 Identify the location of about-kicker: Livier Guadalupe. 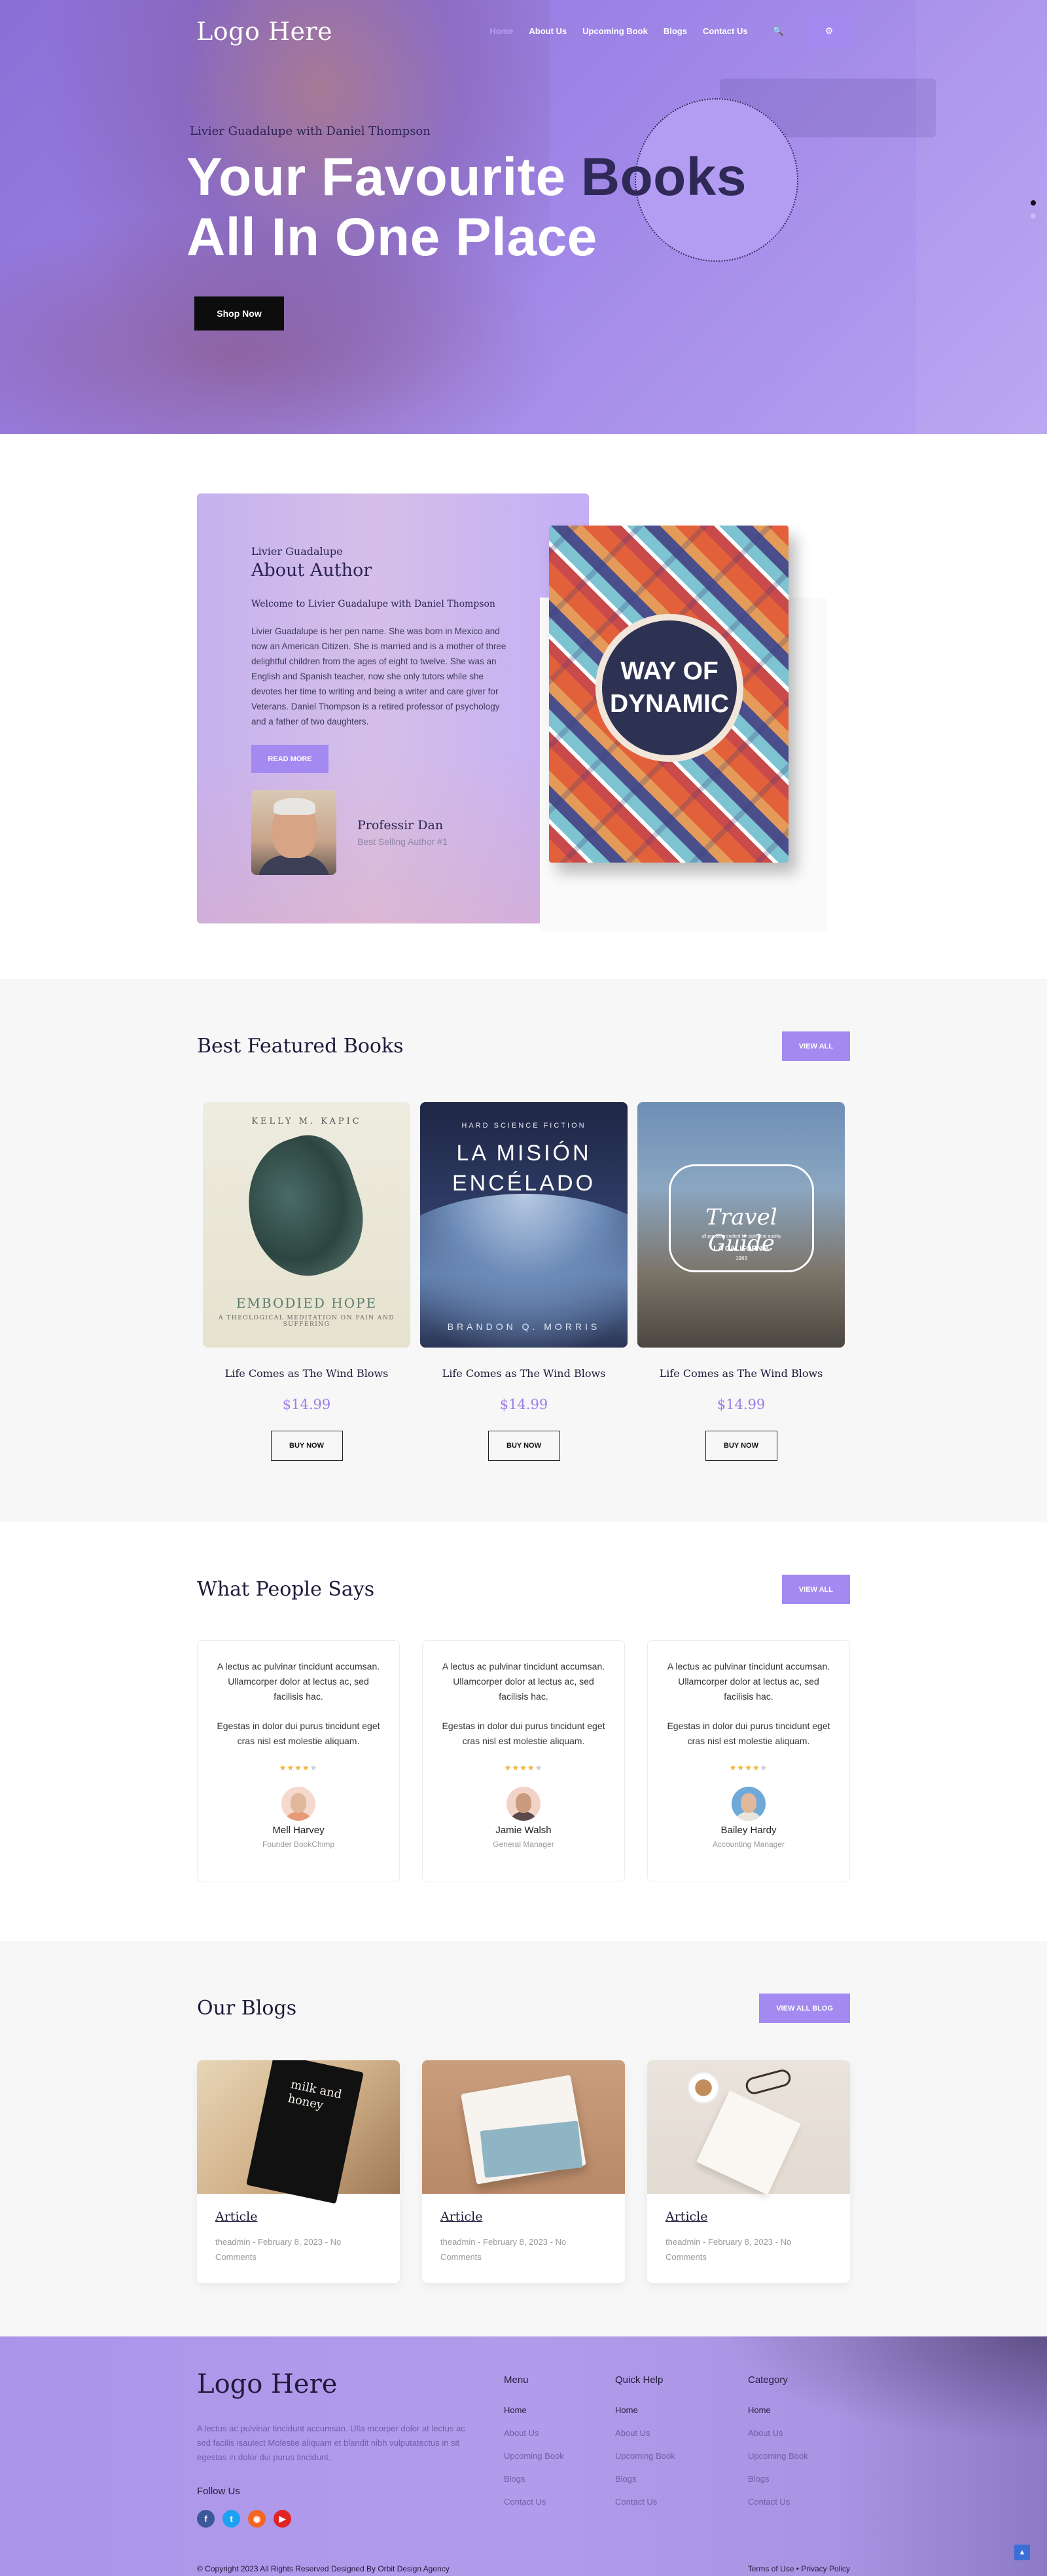
(297, 551).